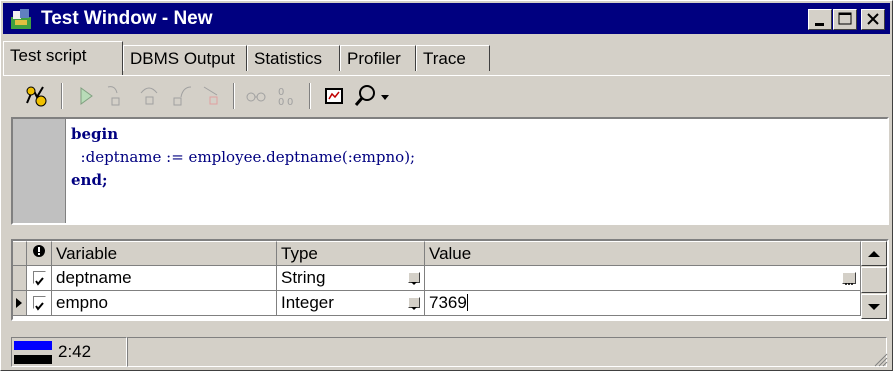  I want to click on info-icon, so click(39, 251).